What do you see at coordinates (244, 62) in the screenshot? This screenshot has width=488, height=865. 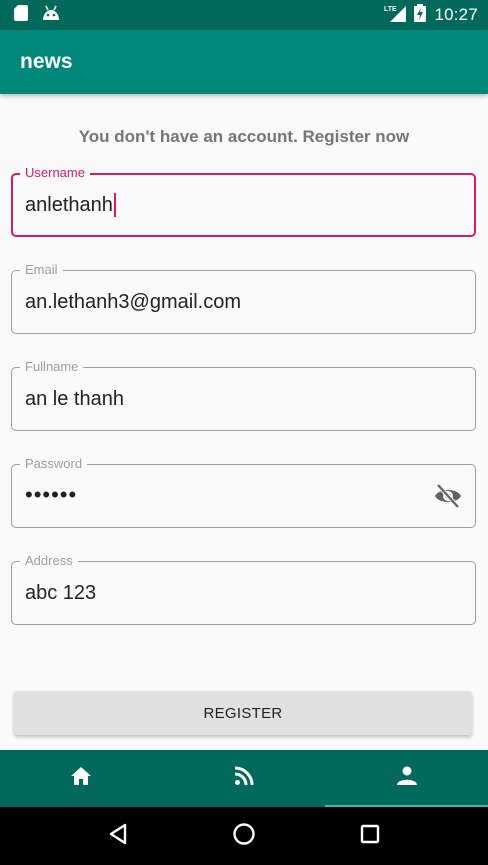 I see `app-bar: news` at bounding box center [244, 62].